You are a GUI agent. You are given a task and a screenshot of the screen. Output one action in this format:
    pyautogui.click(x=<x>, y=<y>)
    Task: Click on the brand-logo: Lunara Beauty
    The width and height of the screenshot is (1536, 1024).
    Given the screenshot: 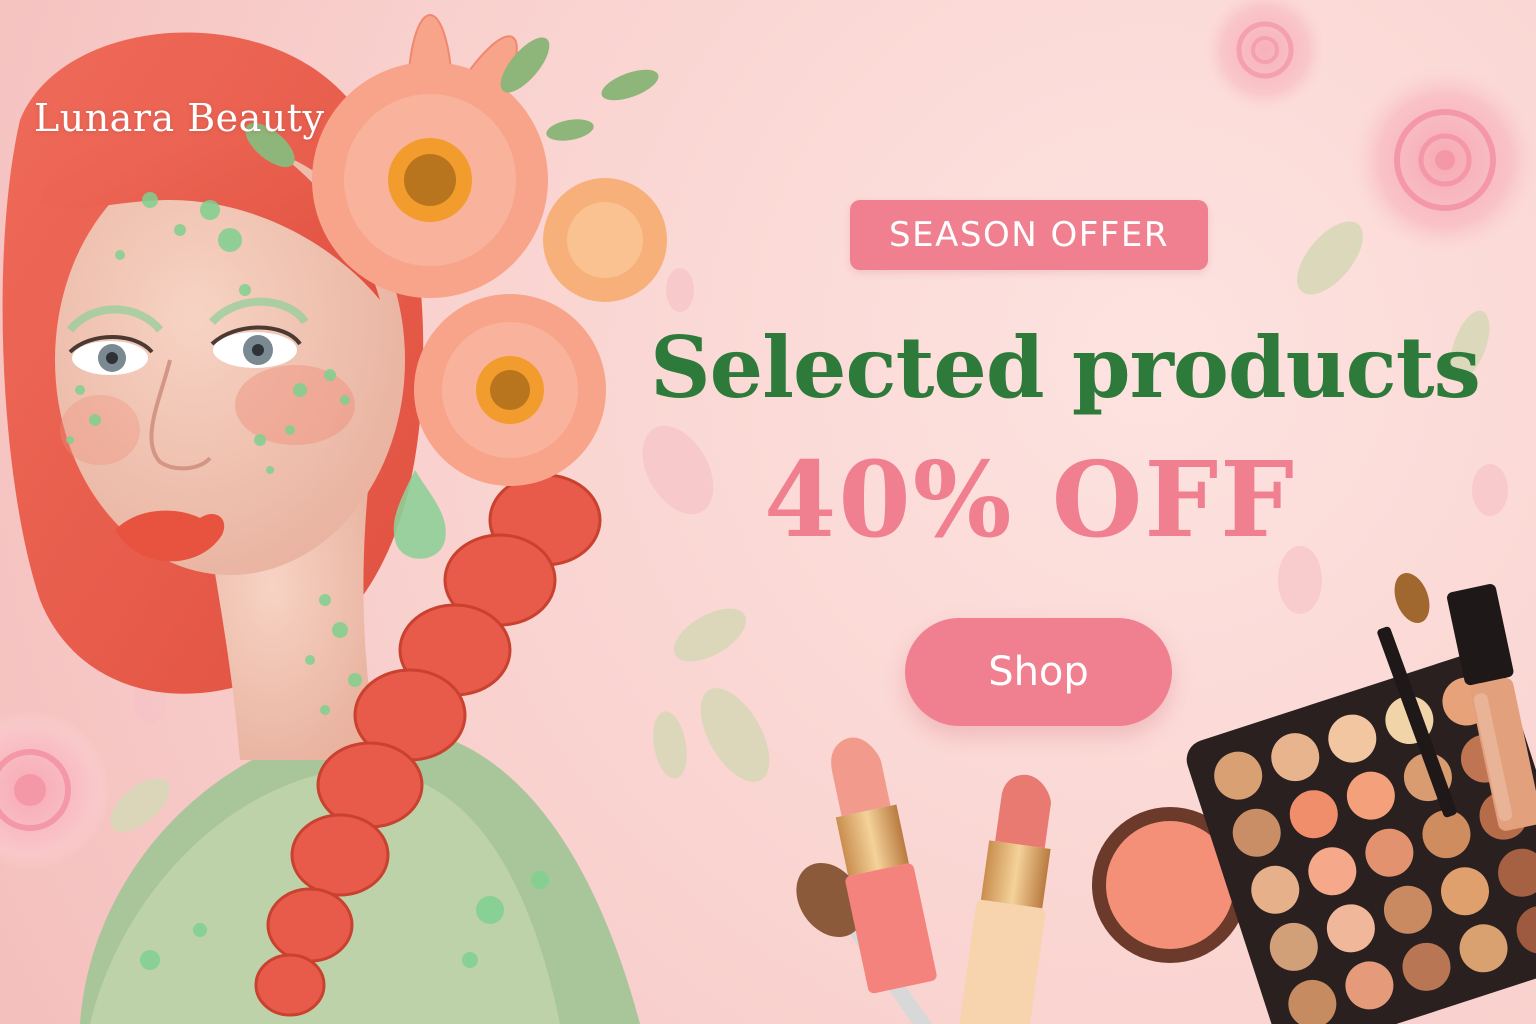 What is the action you would take?
    pyautogui.click(x=179, y=118)
    